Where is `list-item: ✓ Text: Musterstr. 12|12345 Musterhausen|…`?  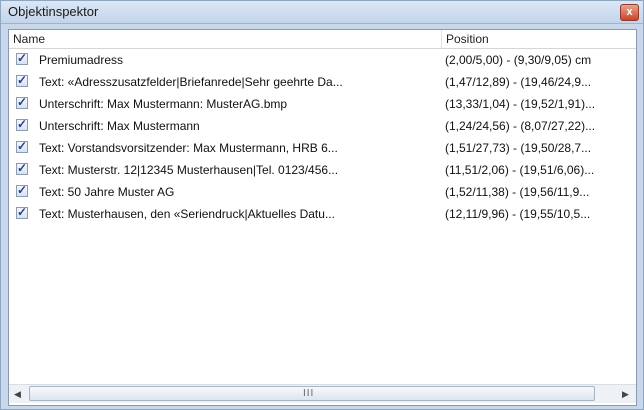 list-item: ✓ Text: Musterstr. 12|12345 Musterhausen|… is located at coordinates (322, 170).